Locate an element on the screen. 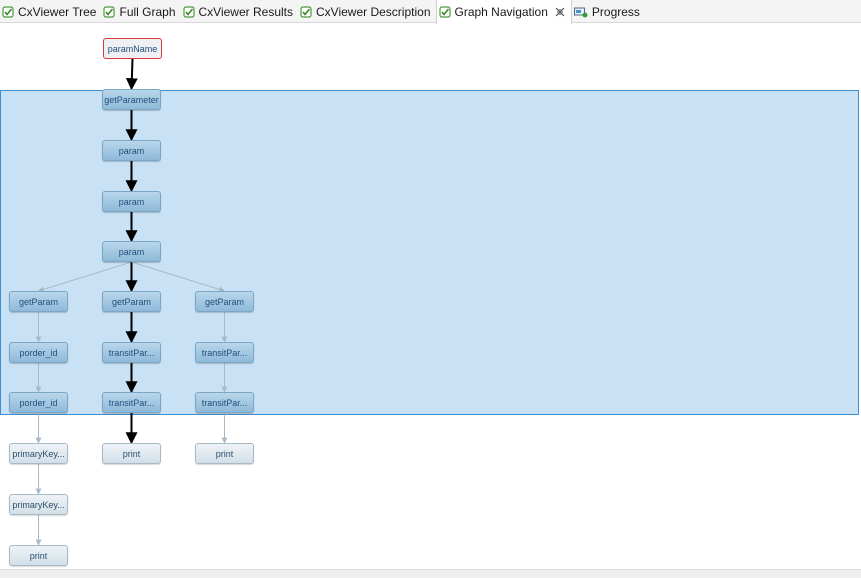  tab-label: Graph Navigation is located at coordinates (501, 12).